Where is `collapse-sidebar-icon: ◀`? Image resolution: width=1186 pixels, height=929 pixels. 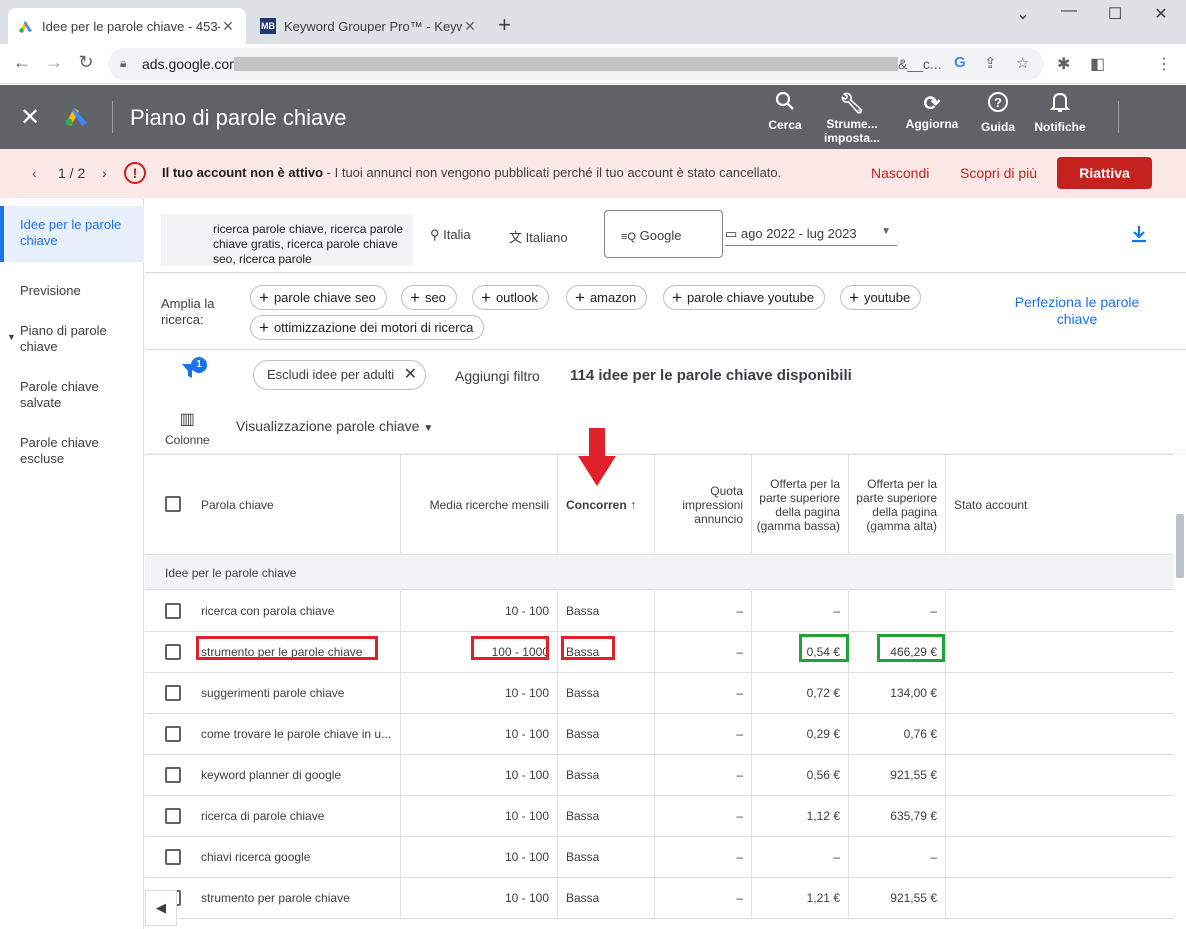
collapse-sidebar-icon: ◀ is located at coordinates (161, 908).